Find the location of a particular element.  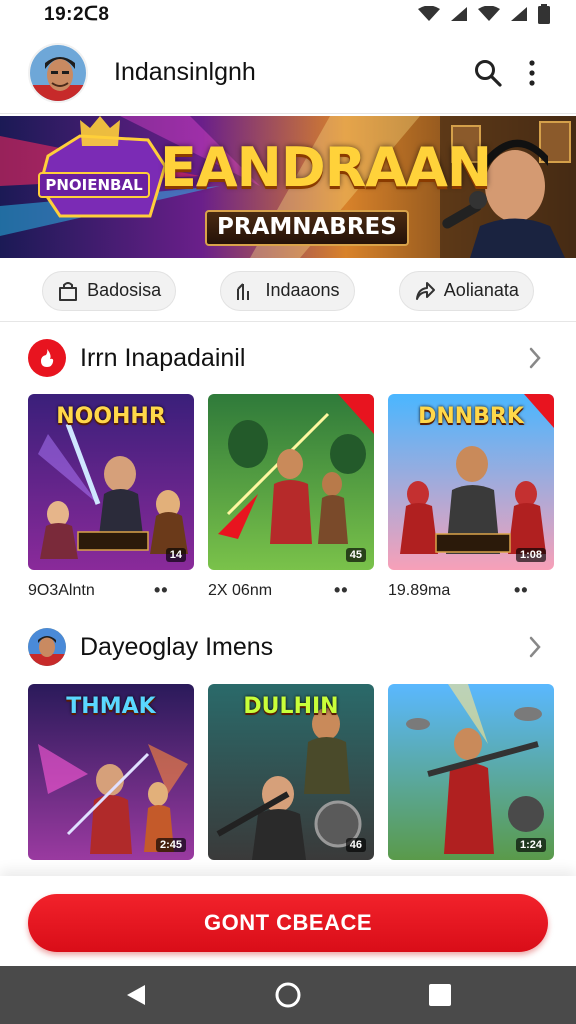

cta-container: GONT CBEACE is located at coordinates (288, 921).